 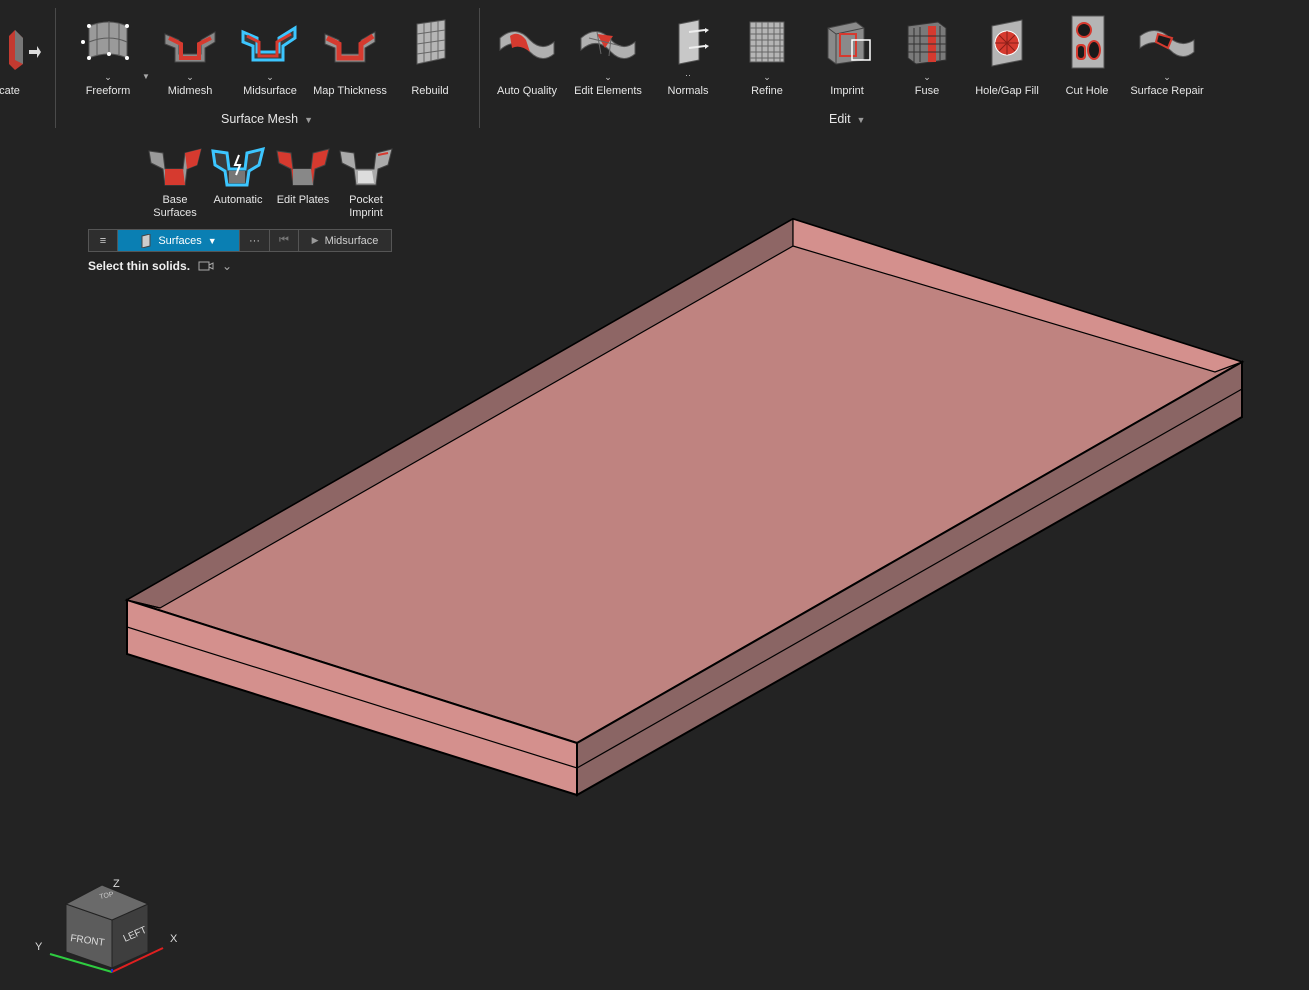 I want to click on dots-icon: ··, so click(x=688, y=75).